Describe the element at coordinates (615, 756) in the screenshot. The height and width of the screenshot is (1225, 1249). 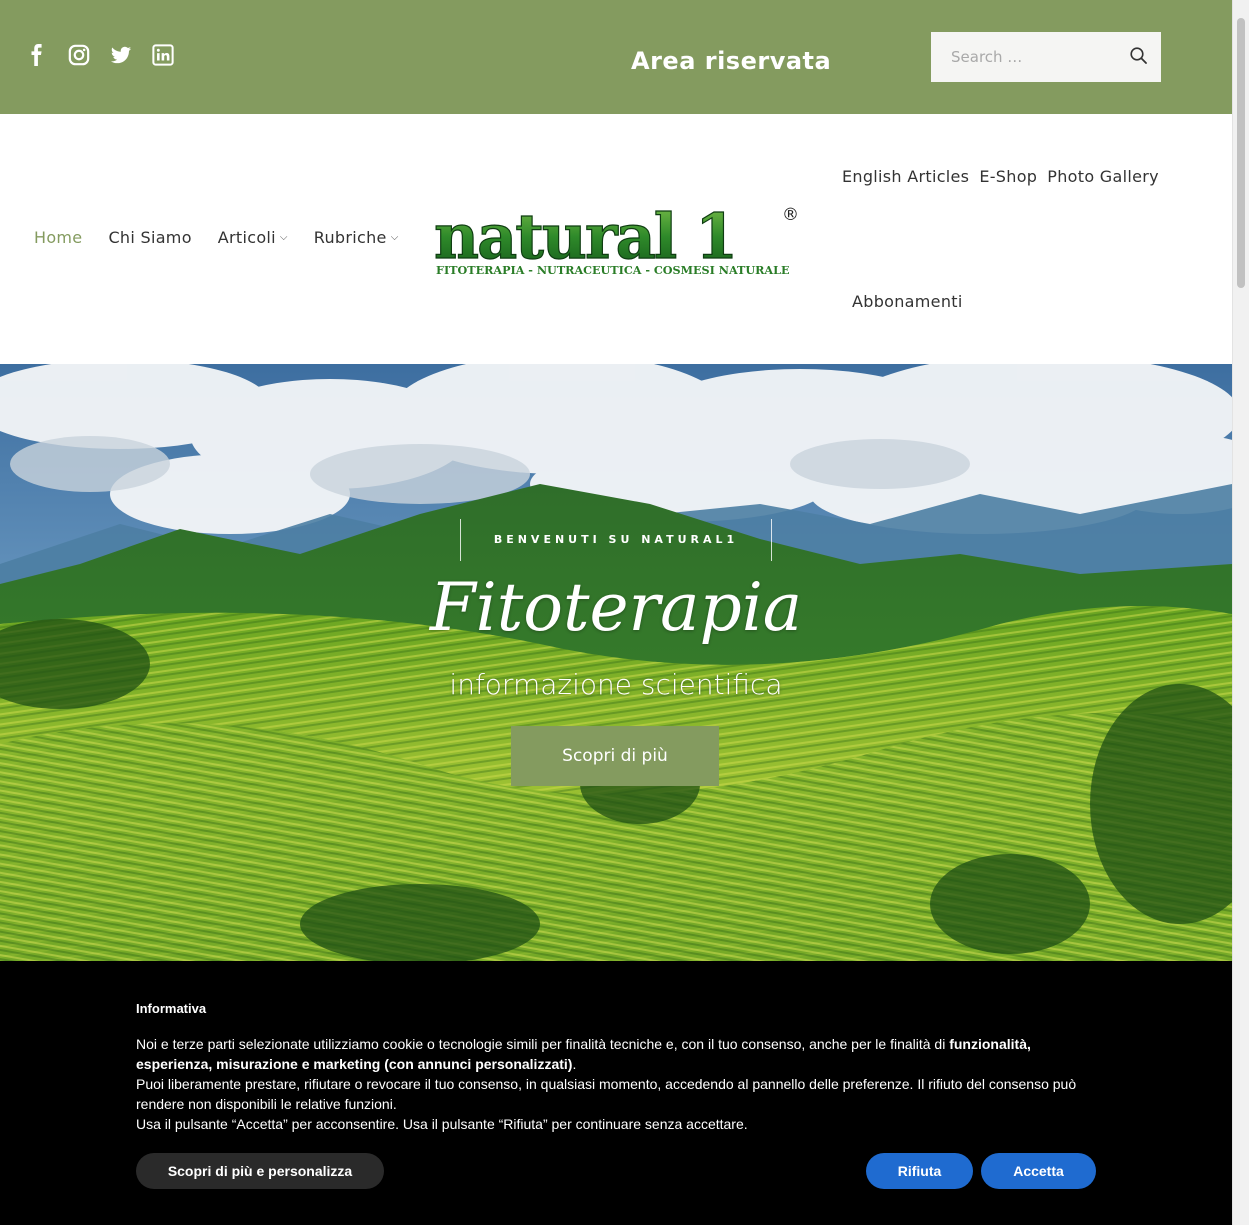
I see `hero-cta-button: Scopri di più` at that location.